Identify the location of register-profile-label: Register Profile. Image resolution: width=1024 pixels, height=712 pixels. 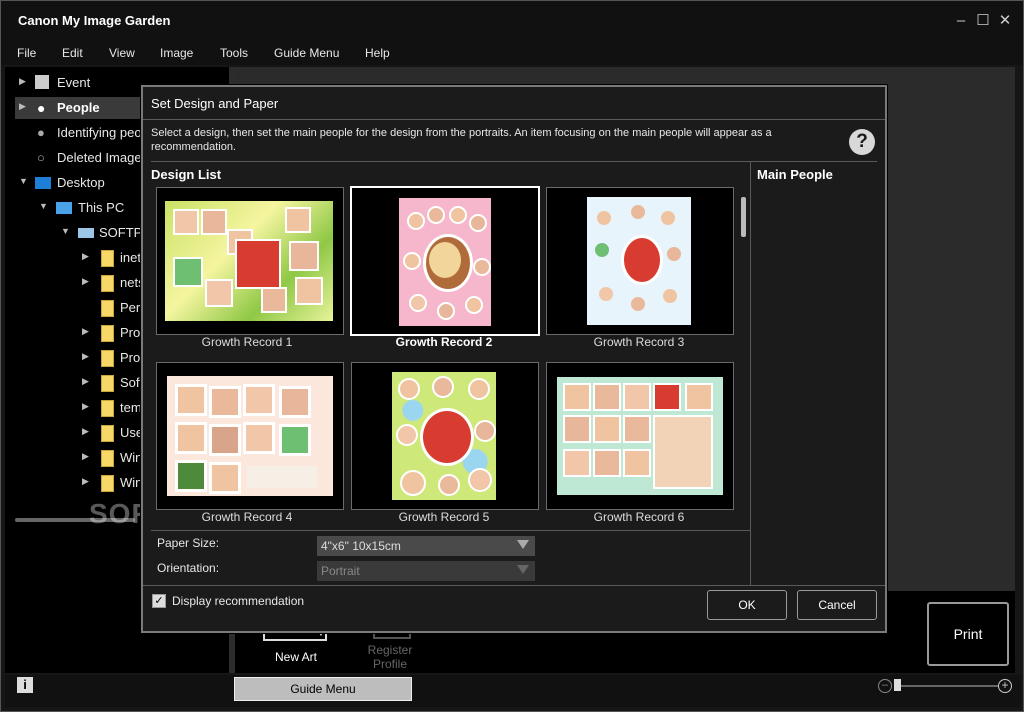
(390, 657).